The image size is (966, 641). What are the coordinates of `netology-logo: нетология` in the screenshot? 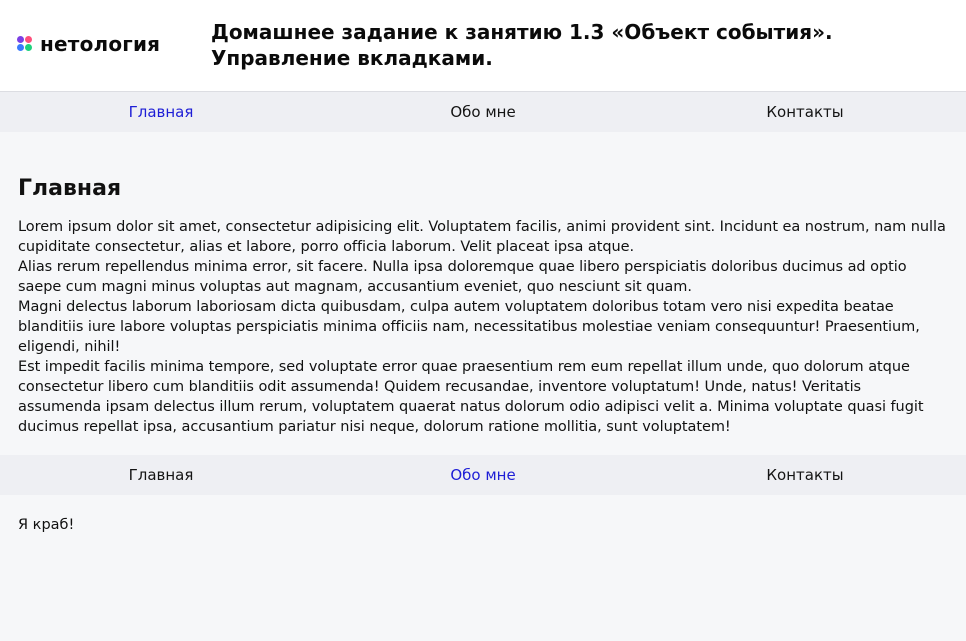 It's located at (88, 44).